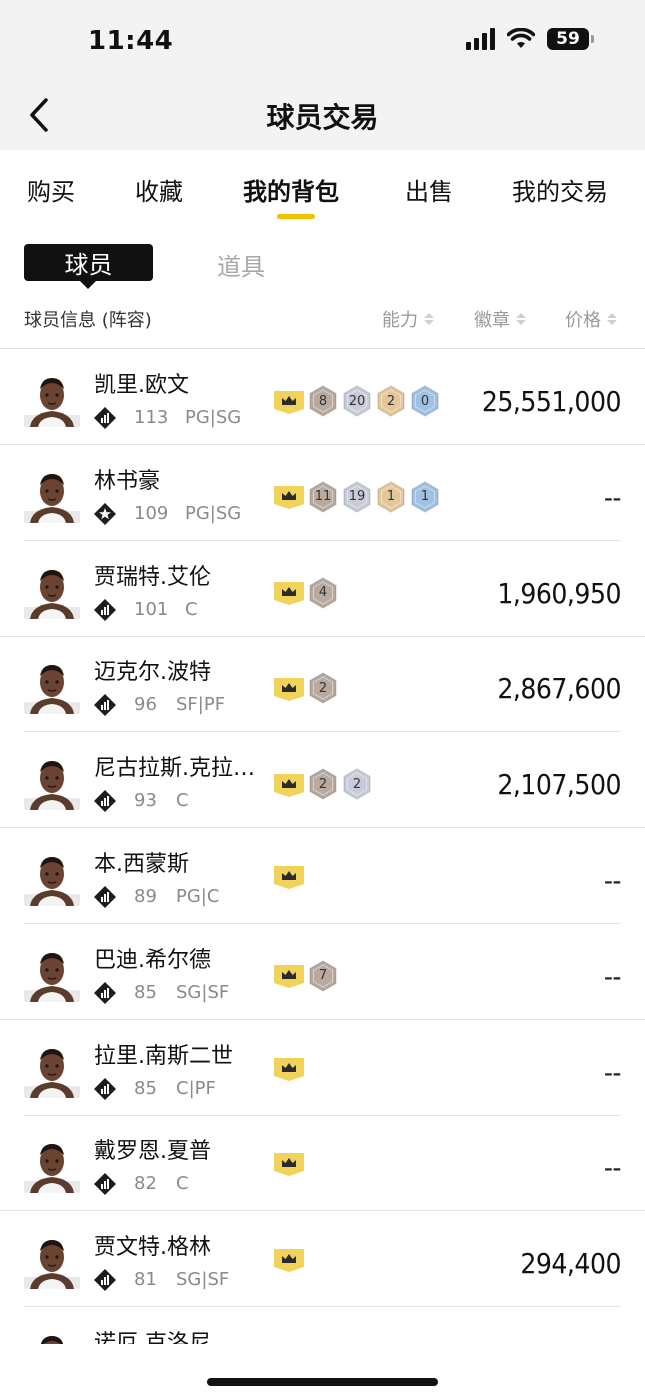  Describe the element at coordinates (322, 1163) in the screenshot. I see `player-row: 戴罗恩.夏普 82 C --` at that location.